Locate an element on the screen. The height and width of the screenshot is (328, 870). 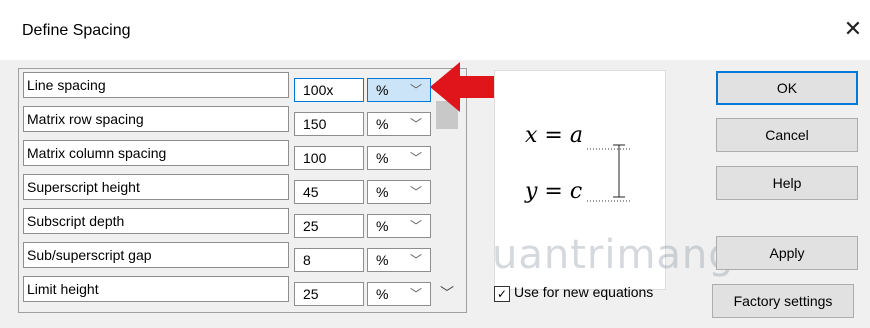
checkmark-icon: ✓ is located at coordinates (502, 294).